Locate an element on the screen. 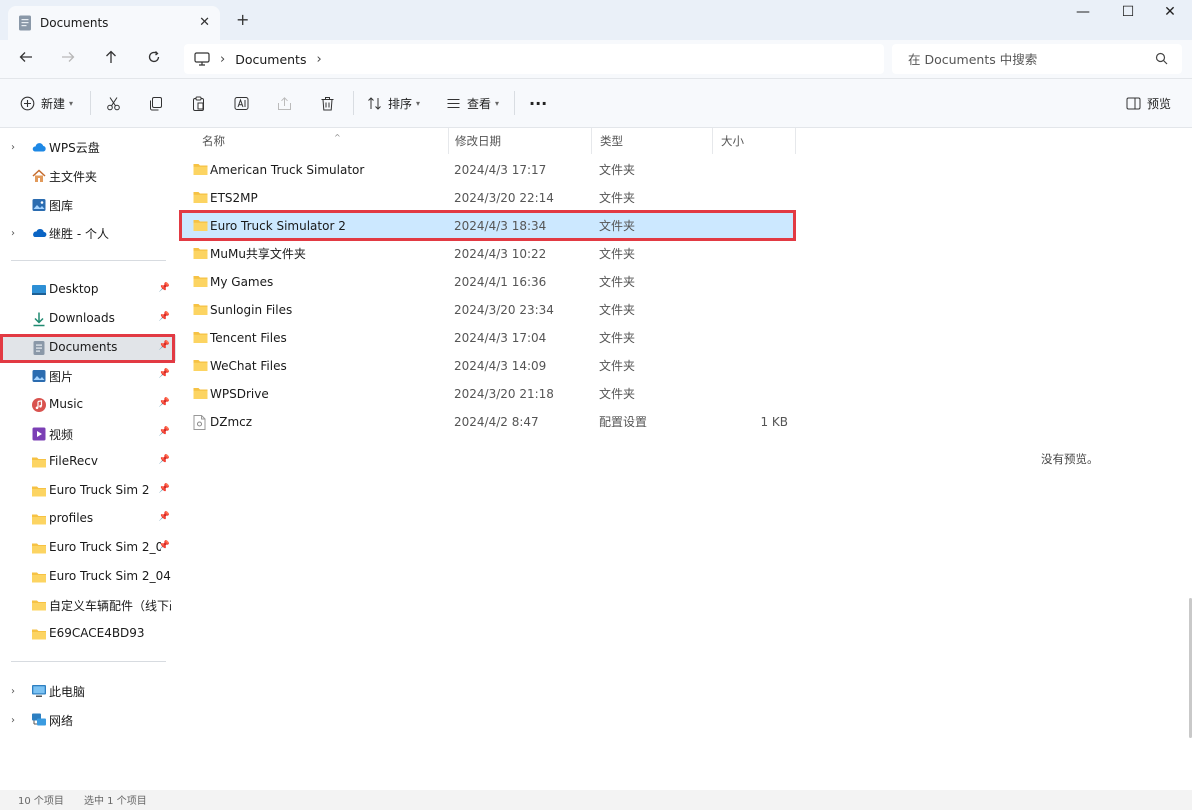 This screenshot has width=1192, height=810. preview-pane-button: 预览 is located at coordinates (1148, 103).